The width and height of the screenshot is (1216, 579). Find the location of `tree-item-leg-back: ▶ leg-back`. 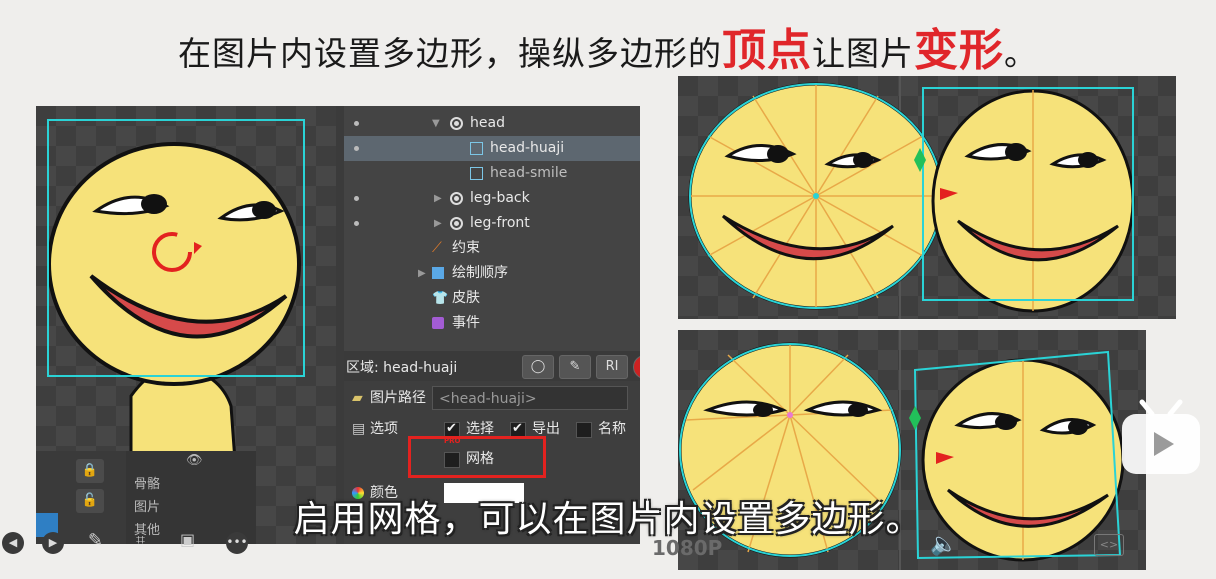

tree-item-leg-back: ▶ leg-back is located at coordinates (492, 198).